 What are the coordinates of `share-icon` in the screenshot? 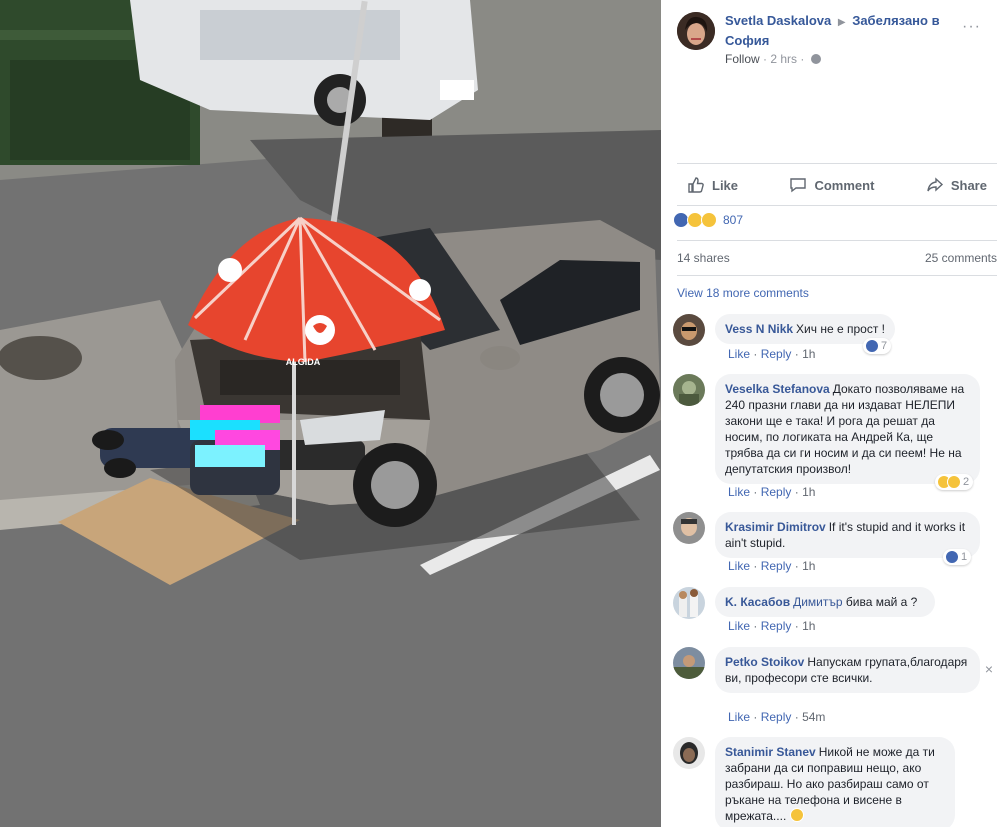 It's located at (935, 184).